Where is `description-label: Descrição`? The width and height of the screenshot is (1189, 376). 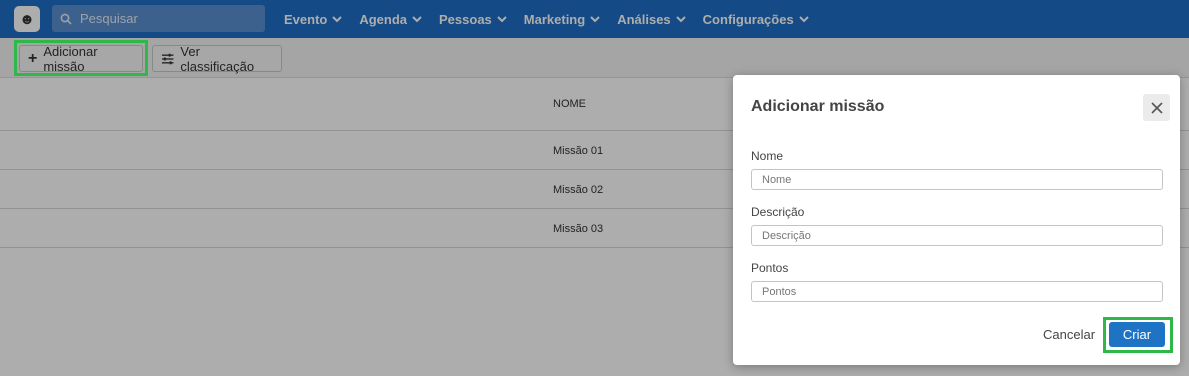 description-label: Descrição is located at coordinates (778, 212).